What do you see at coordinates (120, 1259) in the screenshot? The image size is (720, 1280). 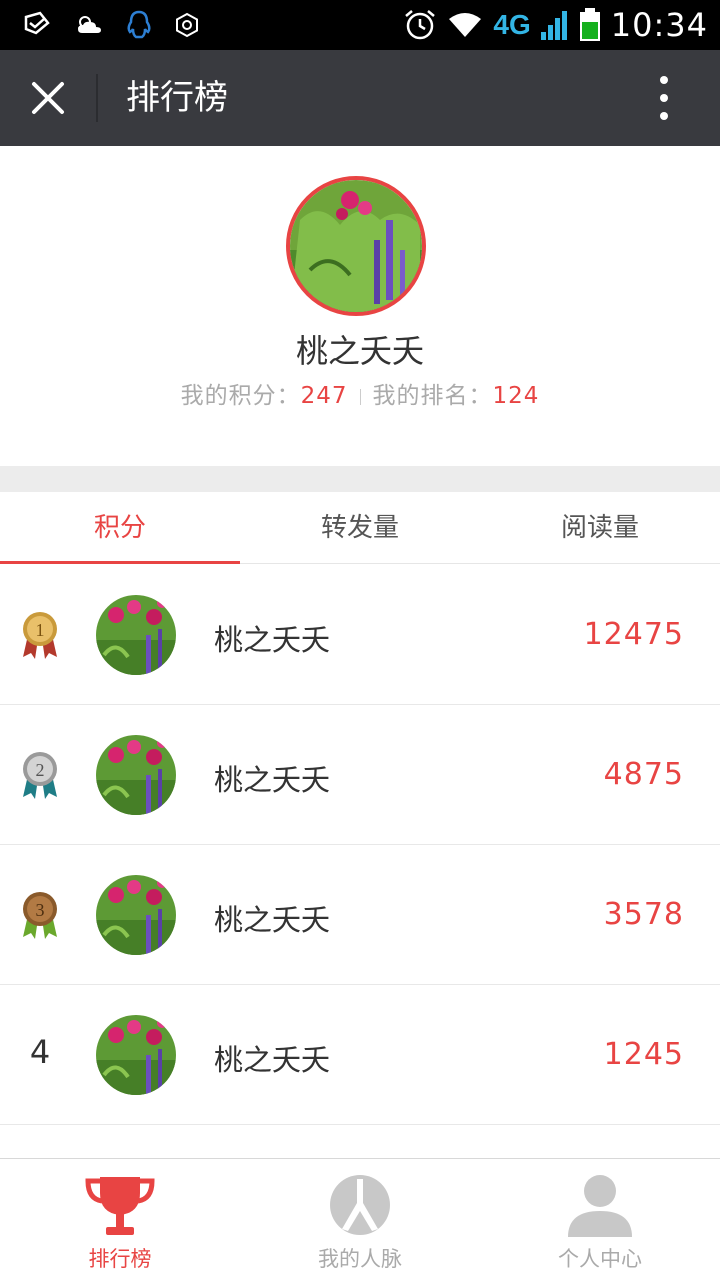 I see `nav-label: 排行榜` at bounding box center [120, 1259].